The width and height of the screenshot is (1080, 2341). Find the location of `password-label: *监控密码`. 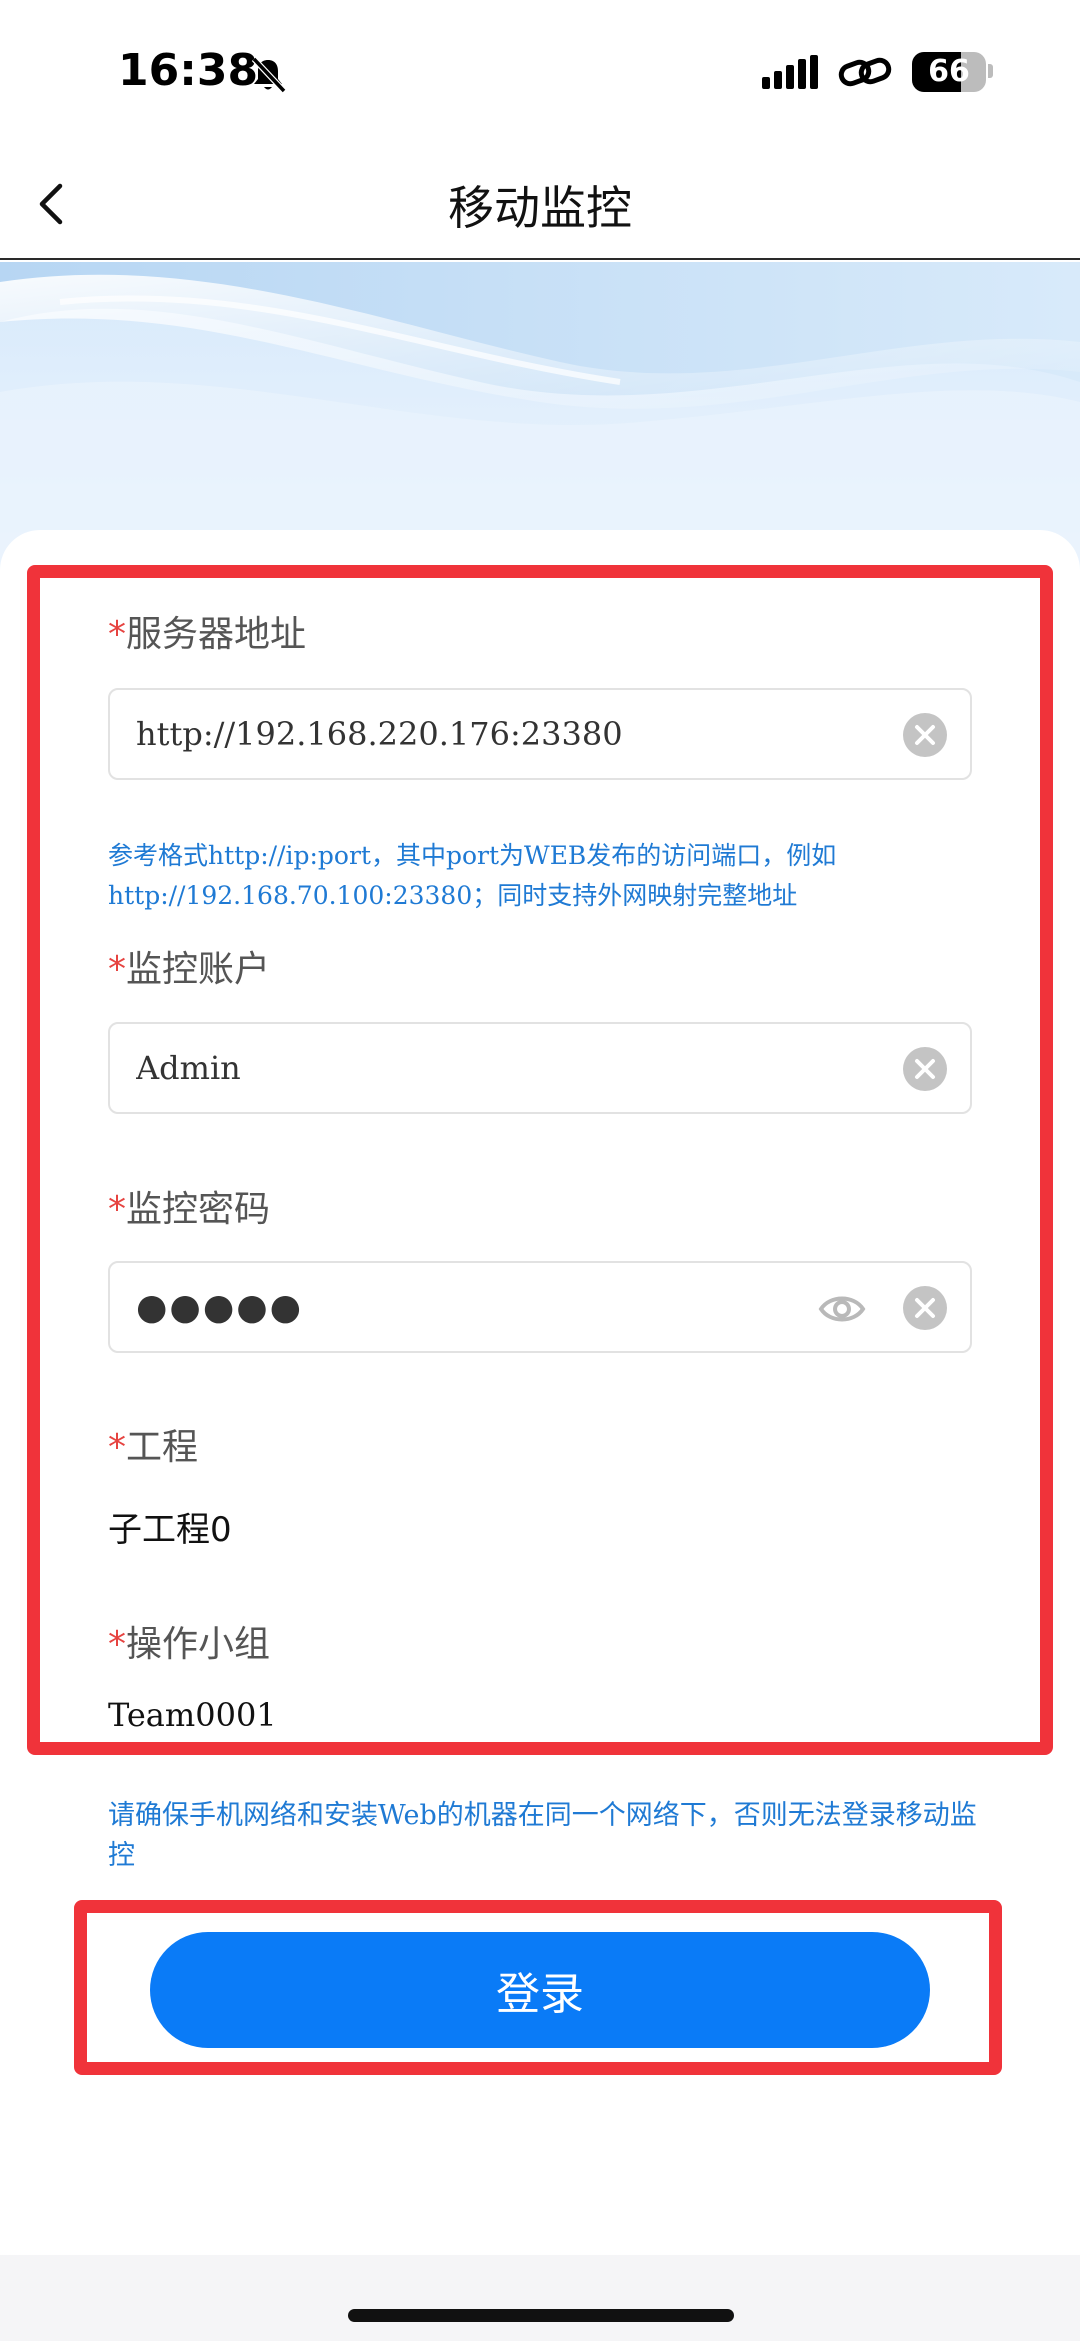

password-label: *监控密码 is located at coordinates (189, 1209).